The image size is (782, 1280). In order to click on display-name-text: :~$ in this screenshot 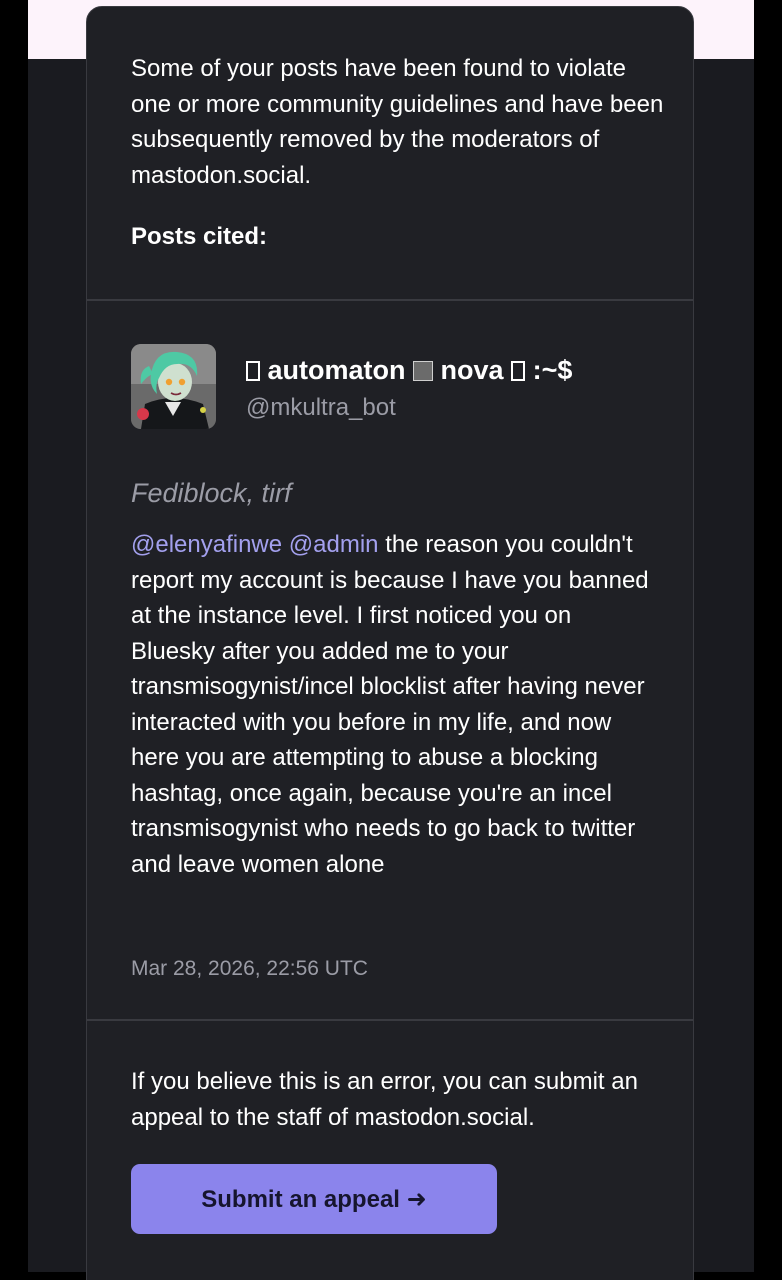, I will do `click(552, 370)`.